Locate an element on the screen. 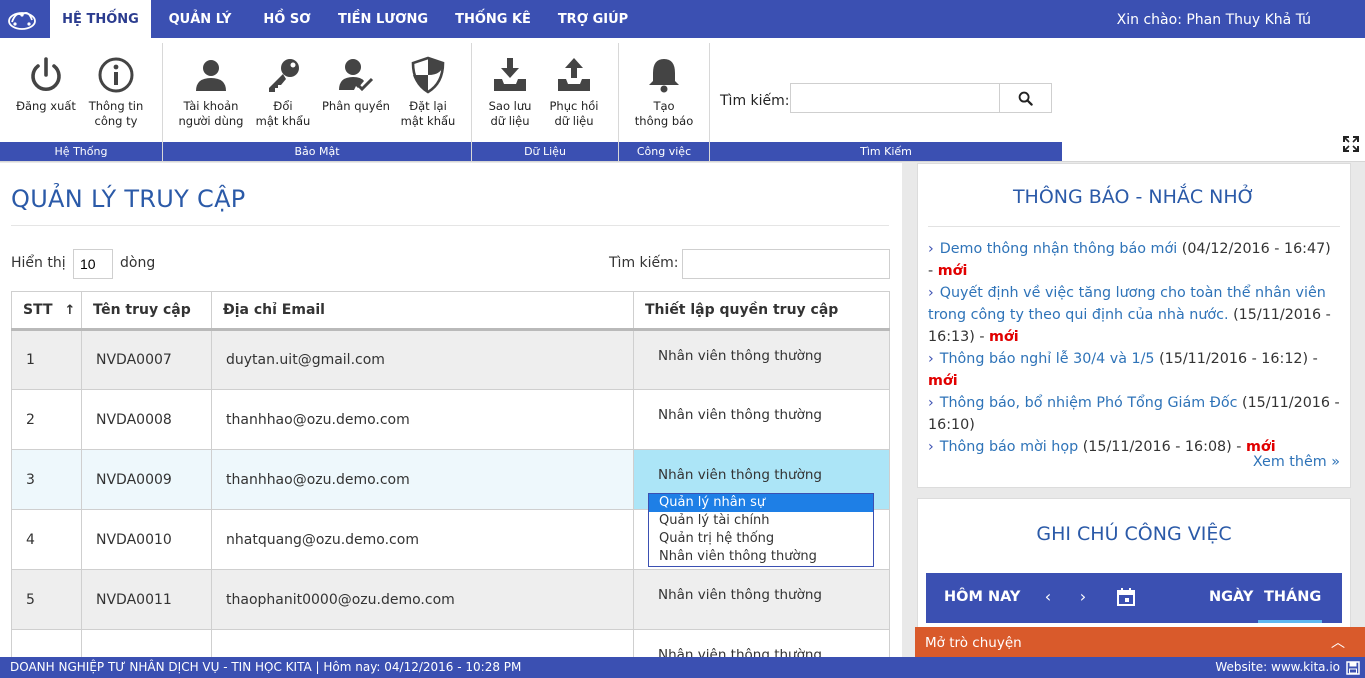  page-size-input is located at coordinates (93, 264).